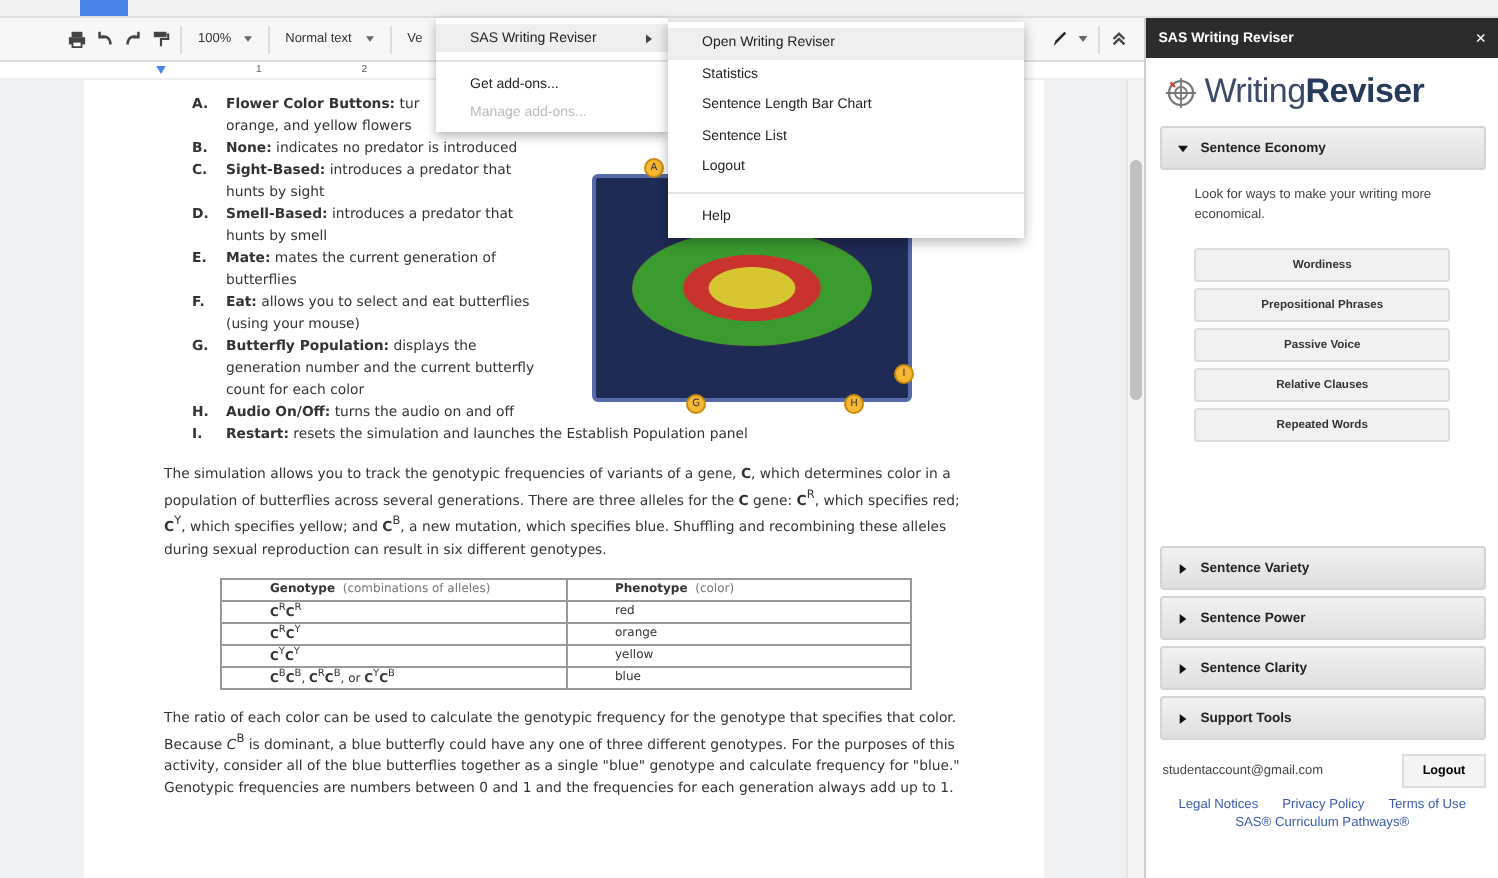 This screenshot has height=878, width=1498. Describe the element at coordinates (1181, 92) in the screenshot. I see `crosshair-logo-icon` at that location.